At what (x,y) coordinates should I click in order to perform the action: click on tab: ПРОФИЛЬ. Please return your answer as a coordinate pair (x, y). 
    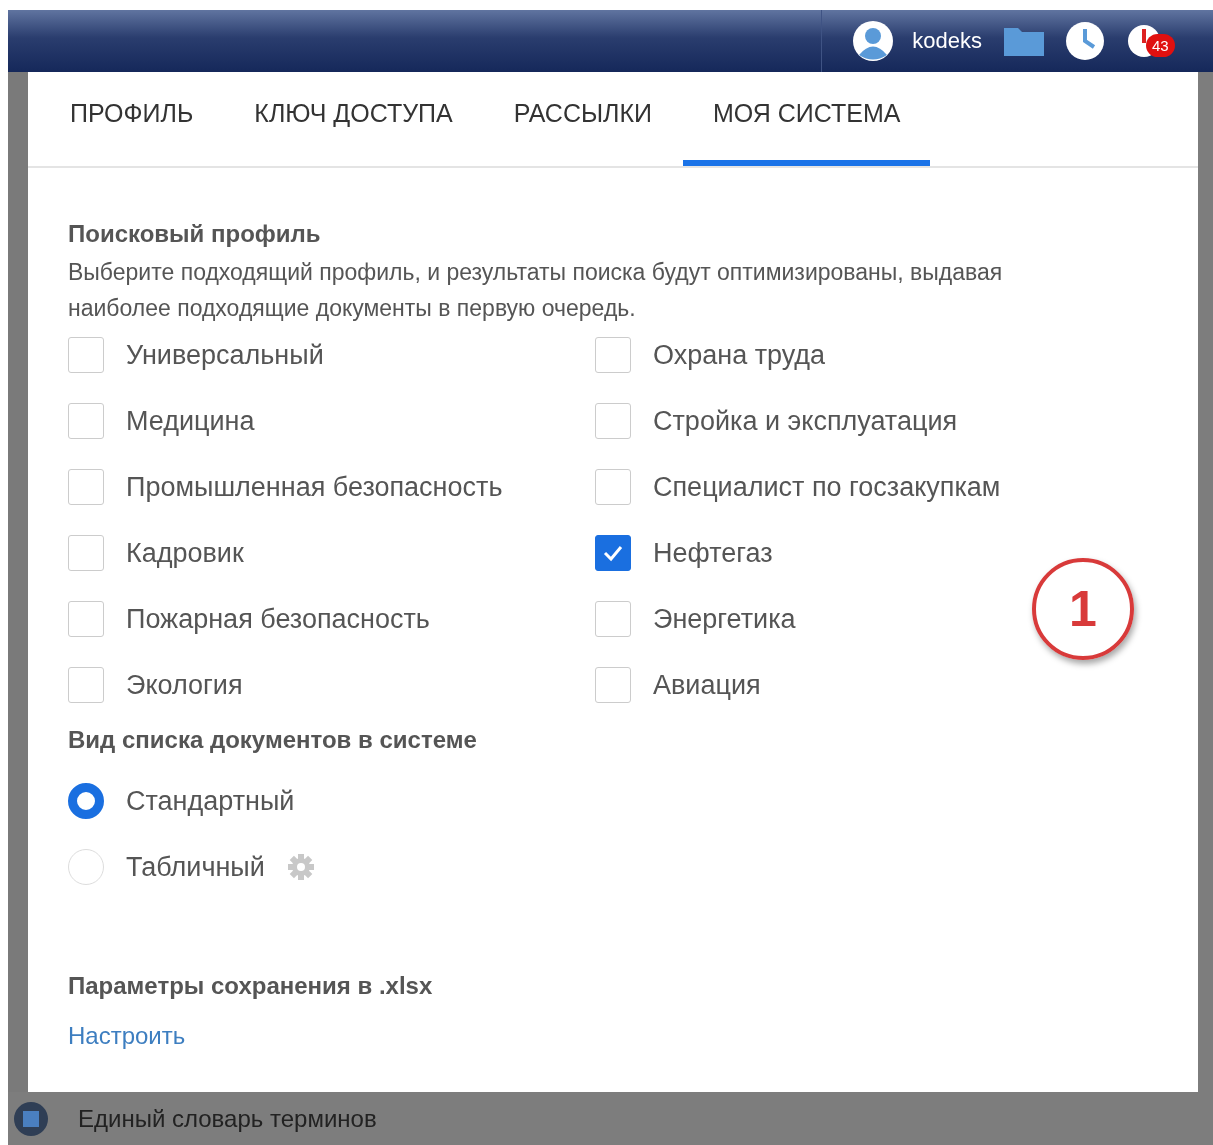
    Looking at the image, I should click on (147, 132).